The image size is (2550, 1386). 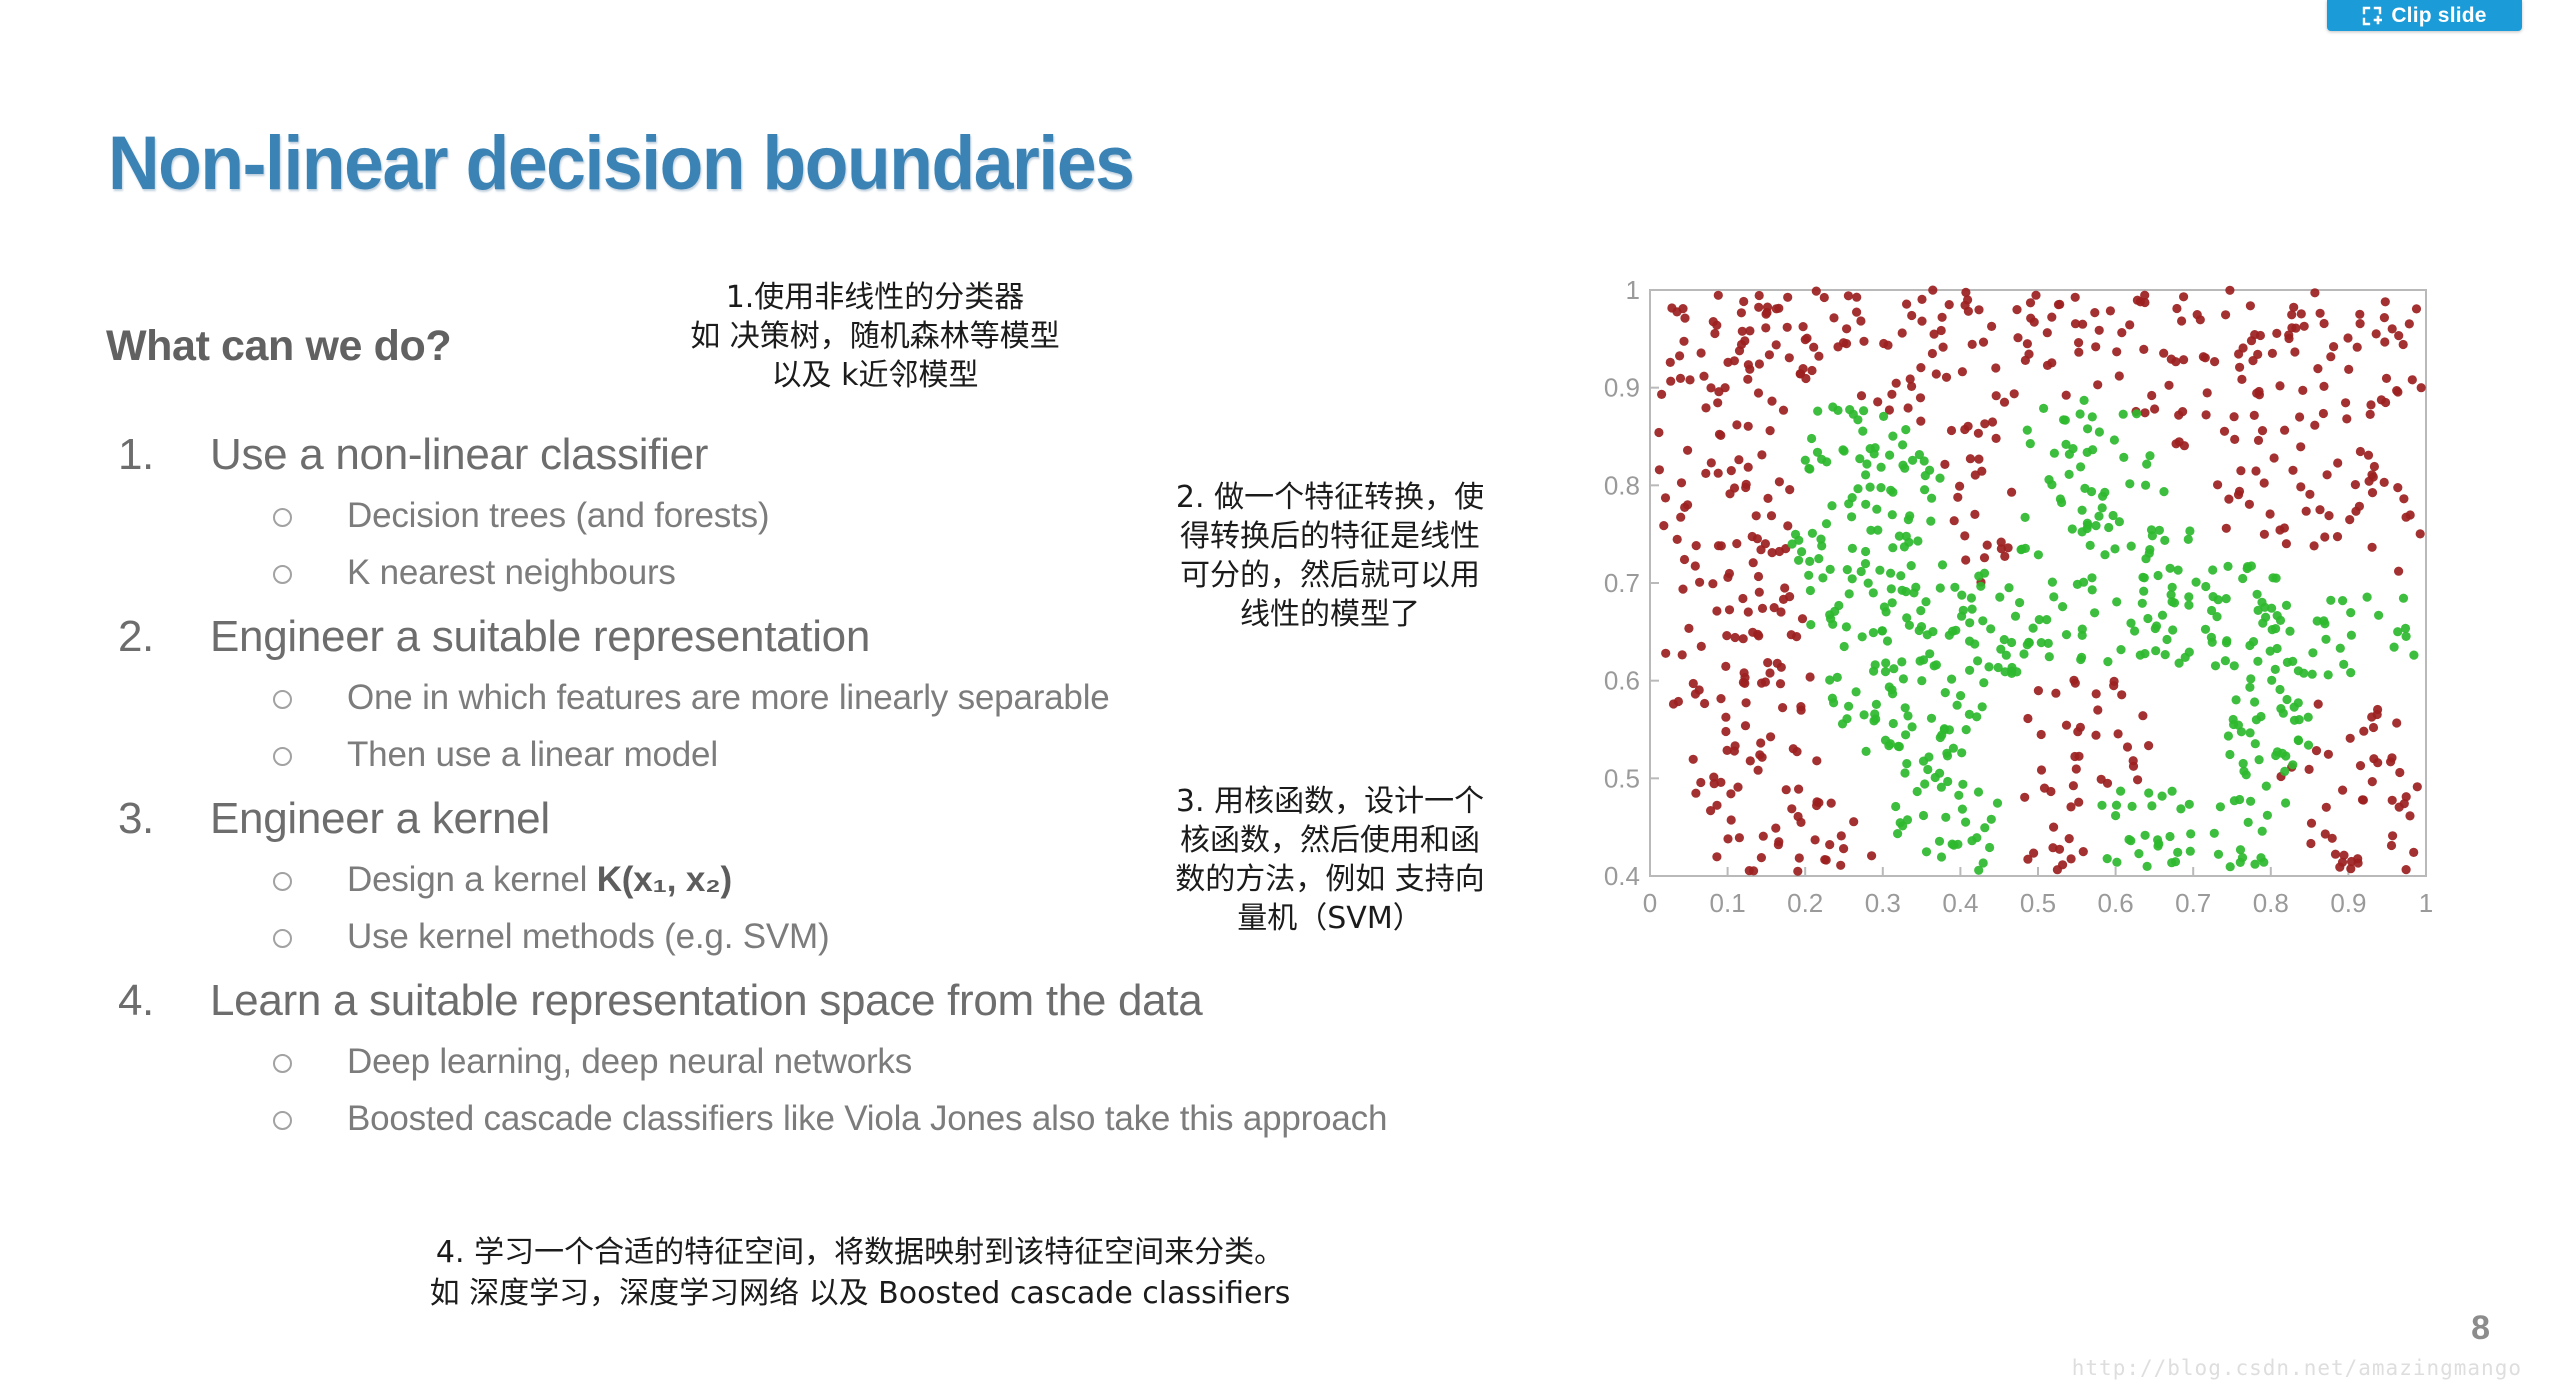 What do you see at coordinates (136, 636) in the screenshot?
I see `bullet-number: 2.` at bounding box center [136, 636].